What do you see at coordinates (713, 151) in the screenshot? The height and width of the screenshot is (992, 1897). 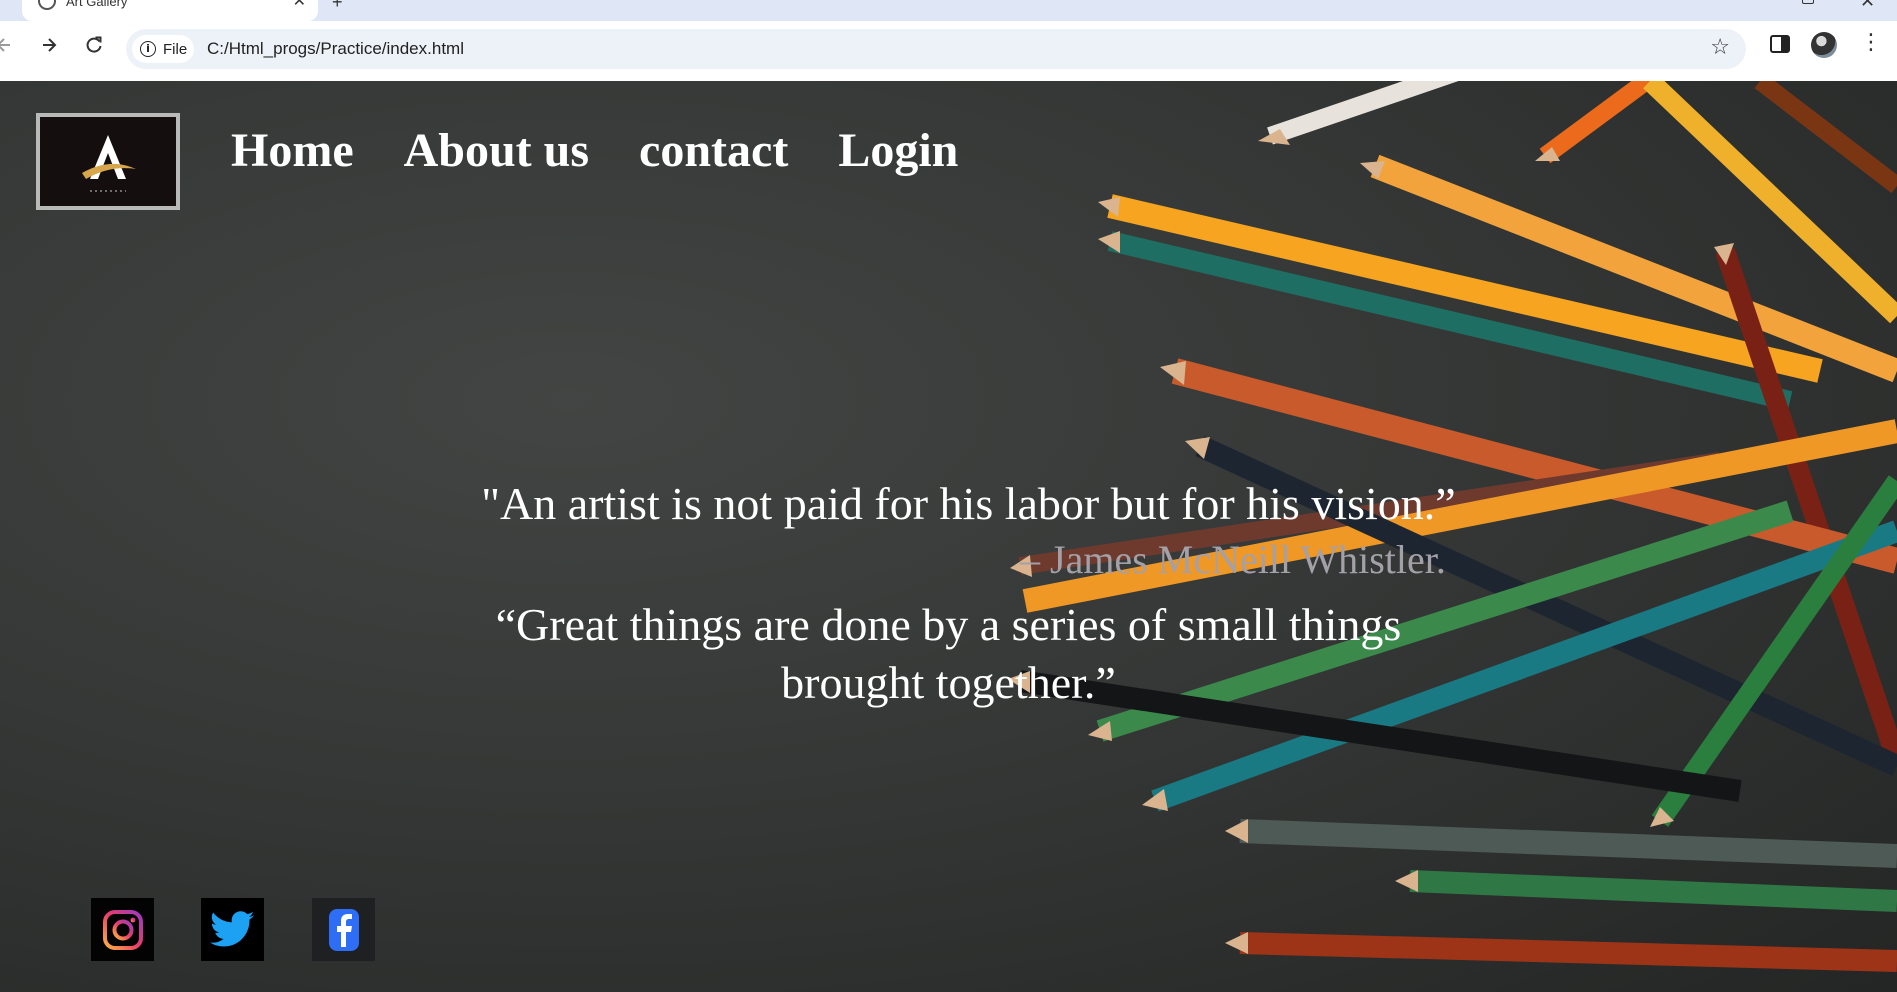 I see `nav-contact-link: contact` at bounding box center [713, 151].